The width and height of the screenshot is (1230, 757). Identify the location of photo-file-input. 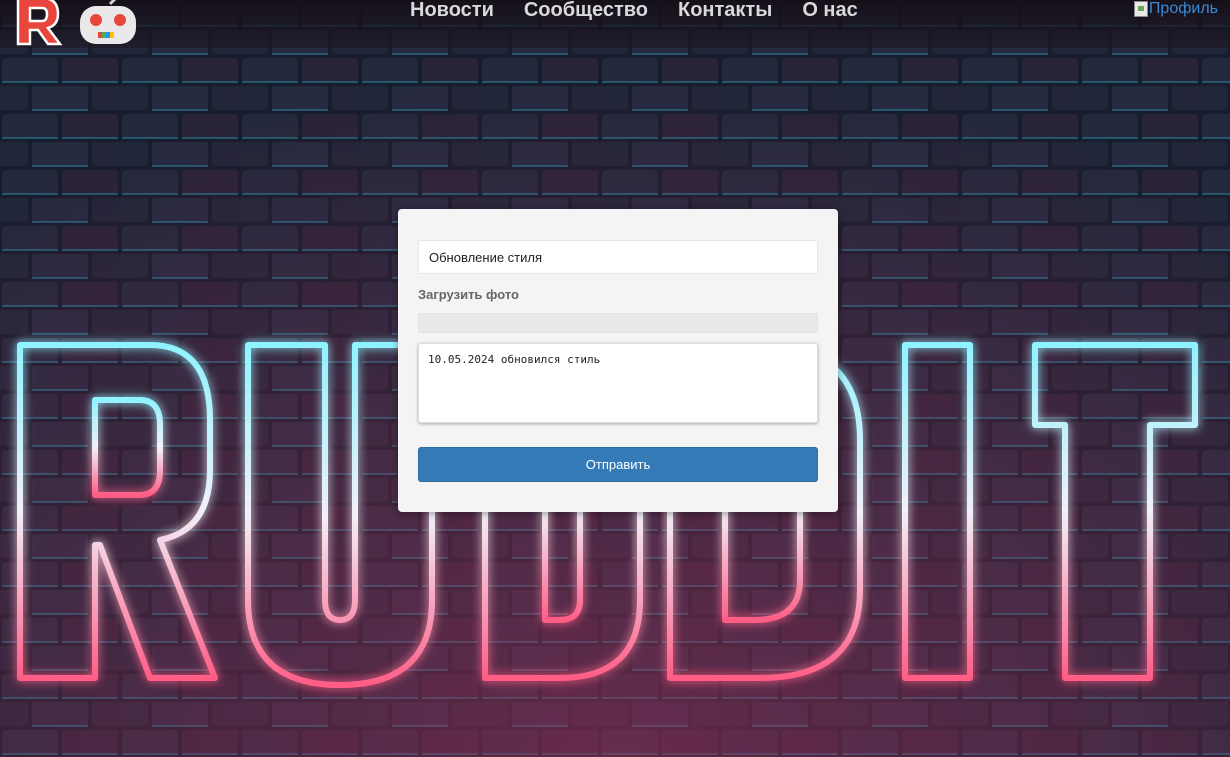
(618, 323).